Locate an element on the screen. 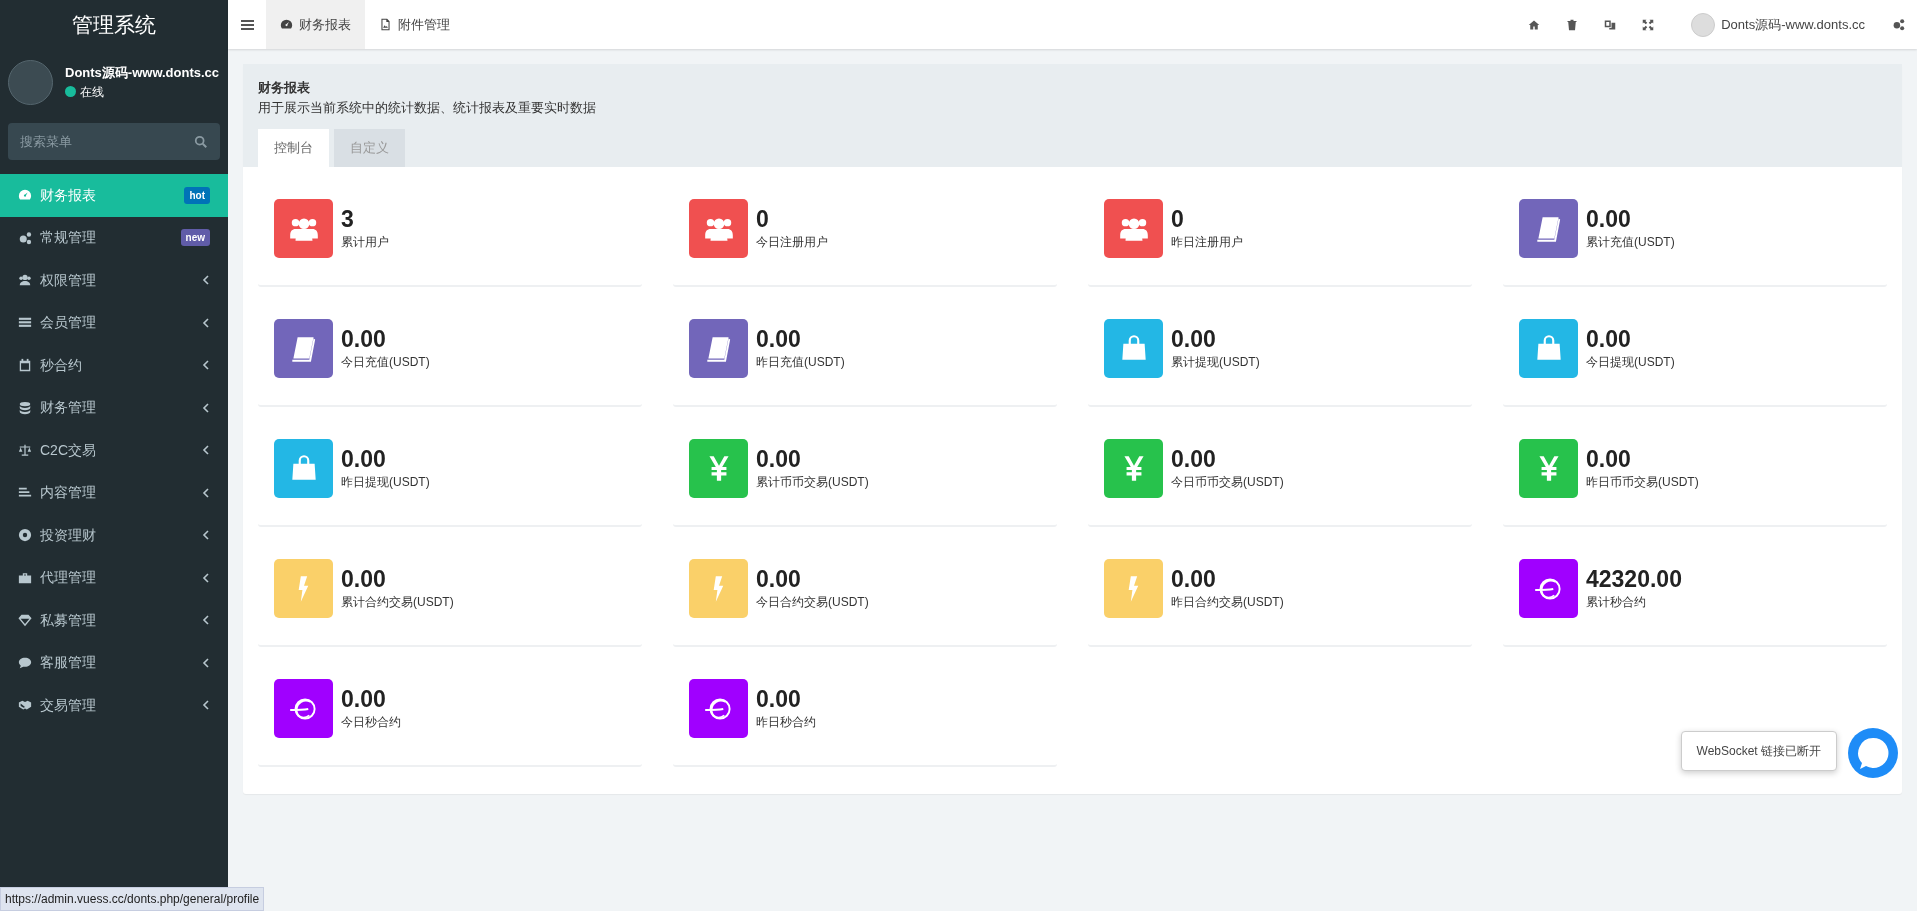  diamond-icon is located at coordinates (25, 620).